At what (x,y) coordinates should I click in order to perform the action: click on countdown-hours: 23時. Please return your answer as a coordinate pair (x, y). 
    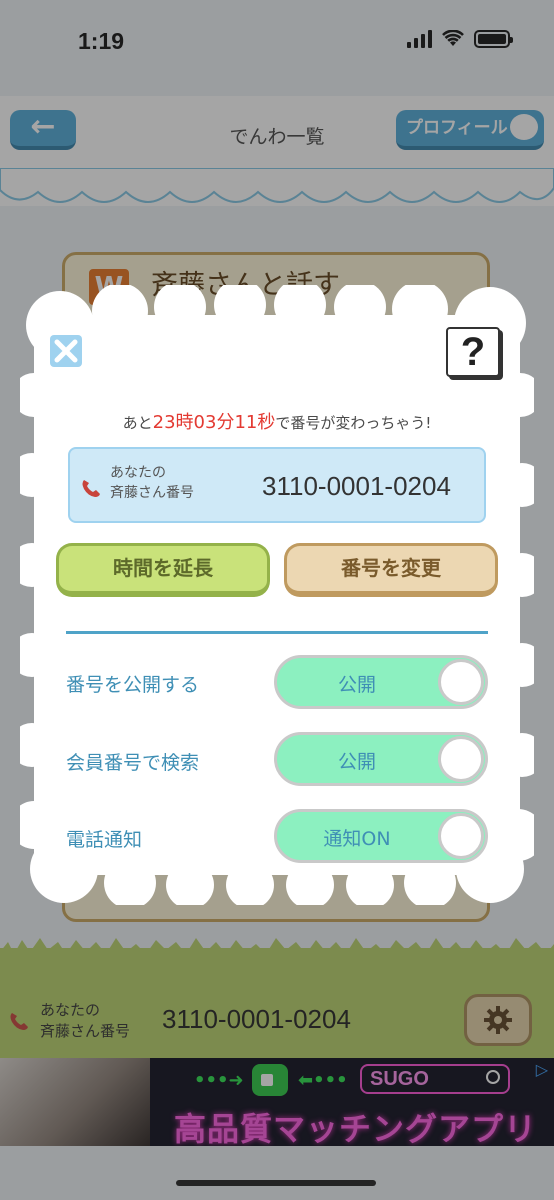
    Looking at the image, I should click on (173, 422).